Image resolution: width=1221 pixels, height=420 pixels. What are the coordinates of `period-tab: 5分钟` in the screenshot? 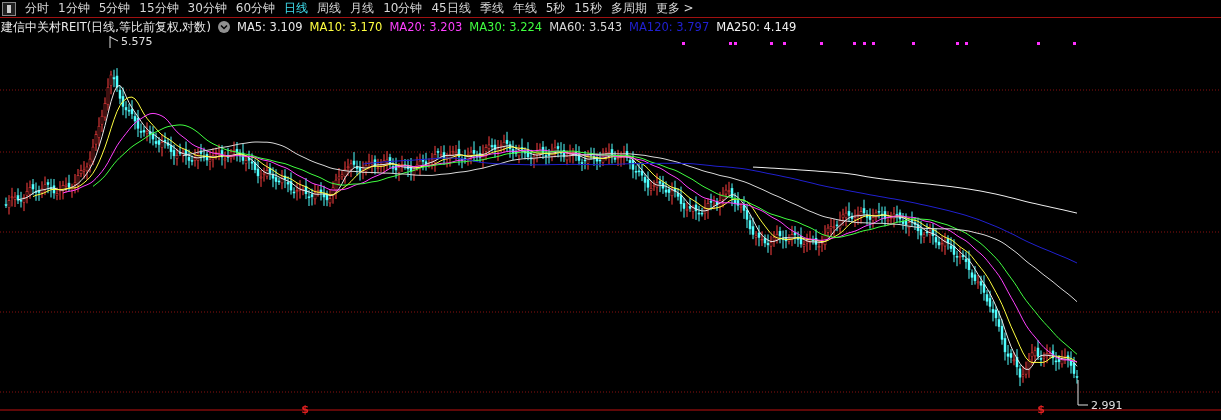 It's located at (116, 8).